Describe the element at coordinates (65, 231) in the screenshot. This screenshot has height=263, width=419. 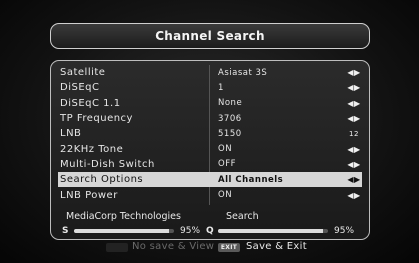
I see `strength-label: S` at that location.